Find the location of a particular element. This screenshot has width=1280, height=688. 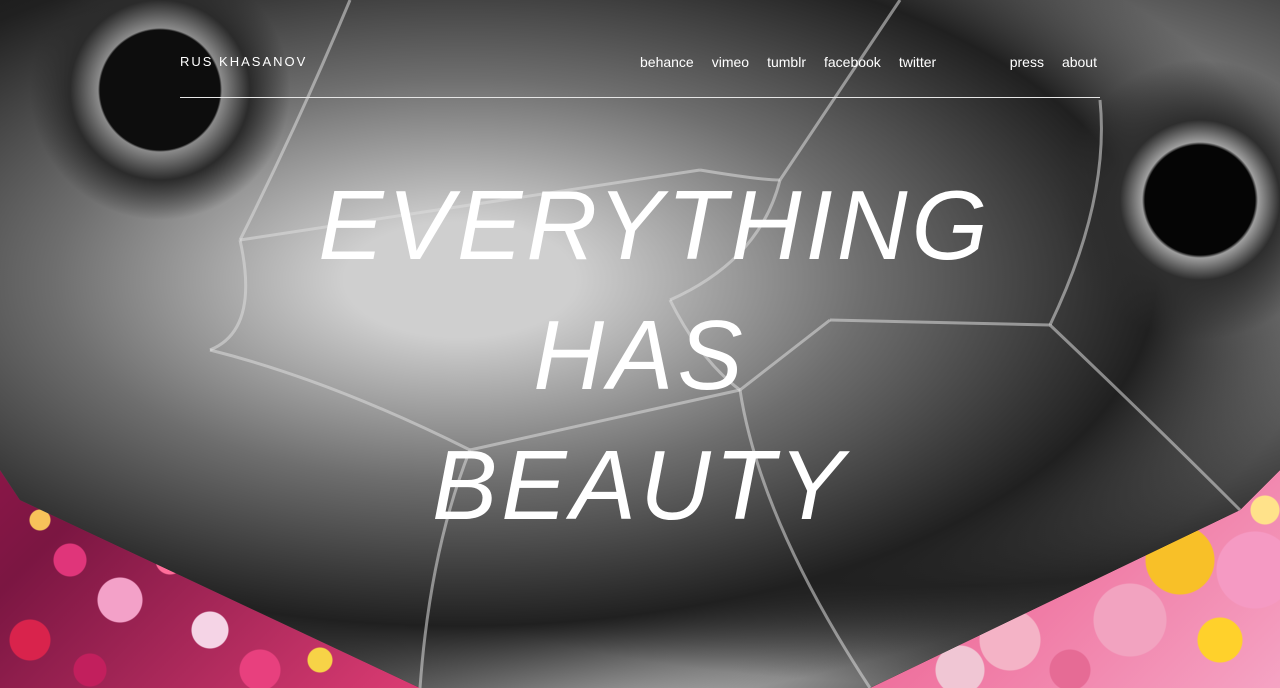

nav-link-behance: behance is located at coordinates (667, 62).